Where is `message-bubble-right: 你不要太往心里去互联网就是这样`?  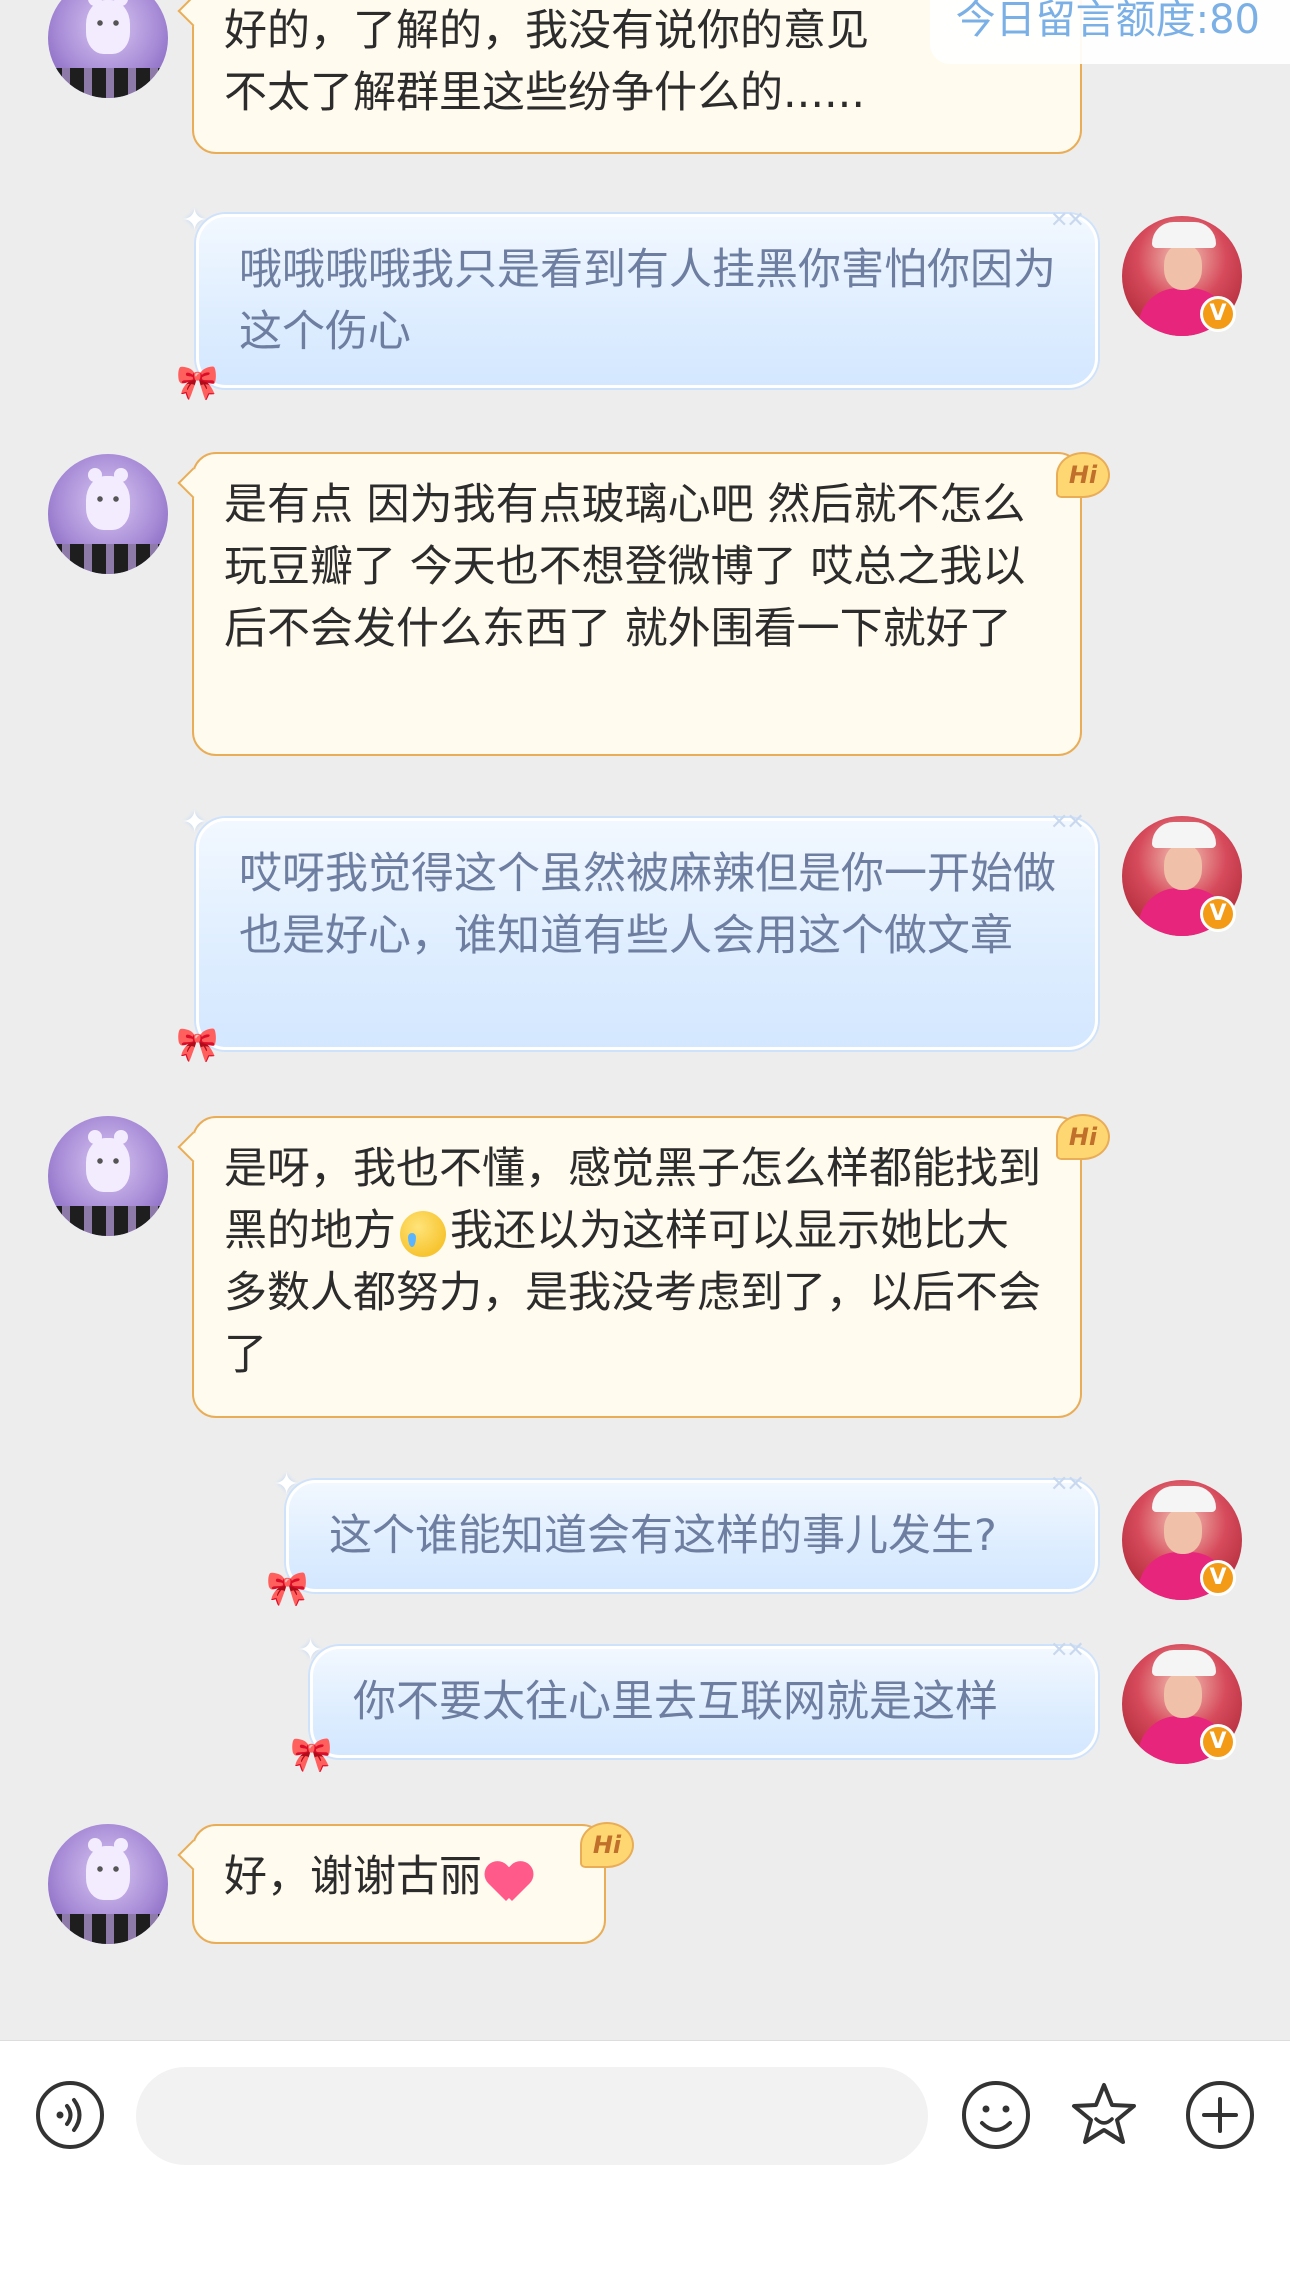 message-bubble-right: 你不要太往心里去互联网就是这样 is located at coordinates (704, 1702).